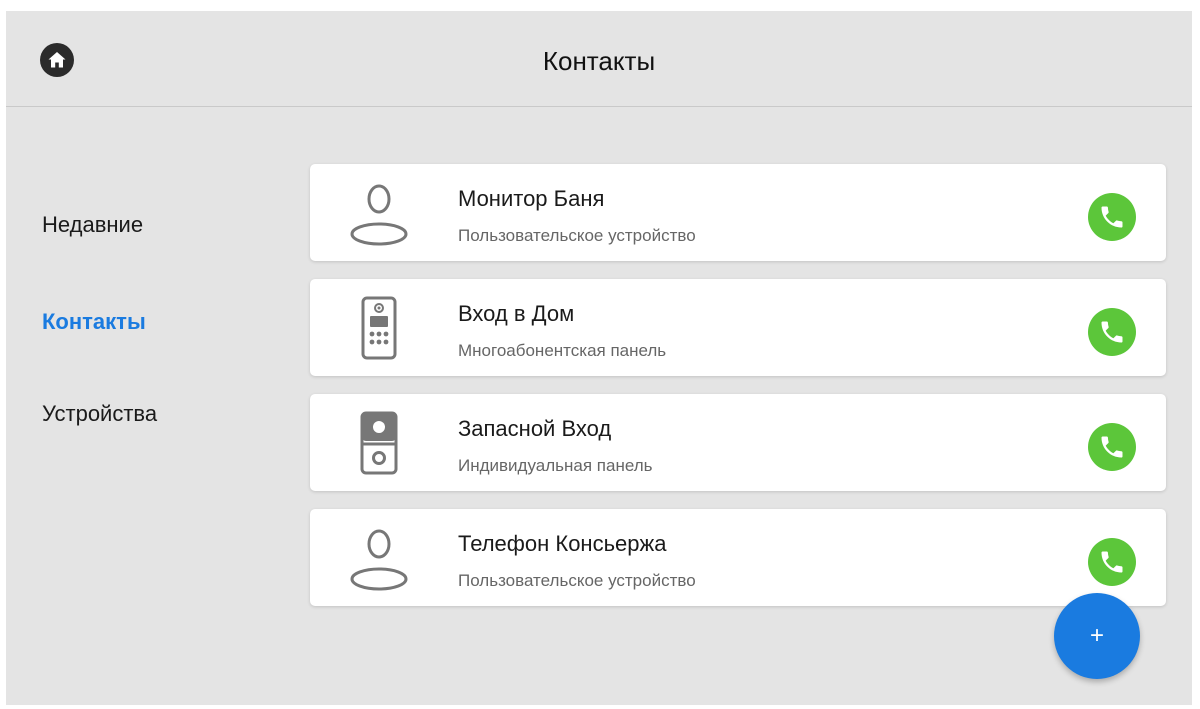 This screenshot has width=1200, height=709. I want to click on add-contact-button: +, so click(1097, 636).